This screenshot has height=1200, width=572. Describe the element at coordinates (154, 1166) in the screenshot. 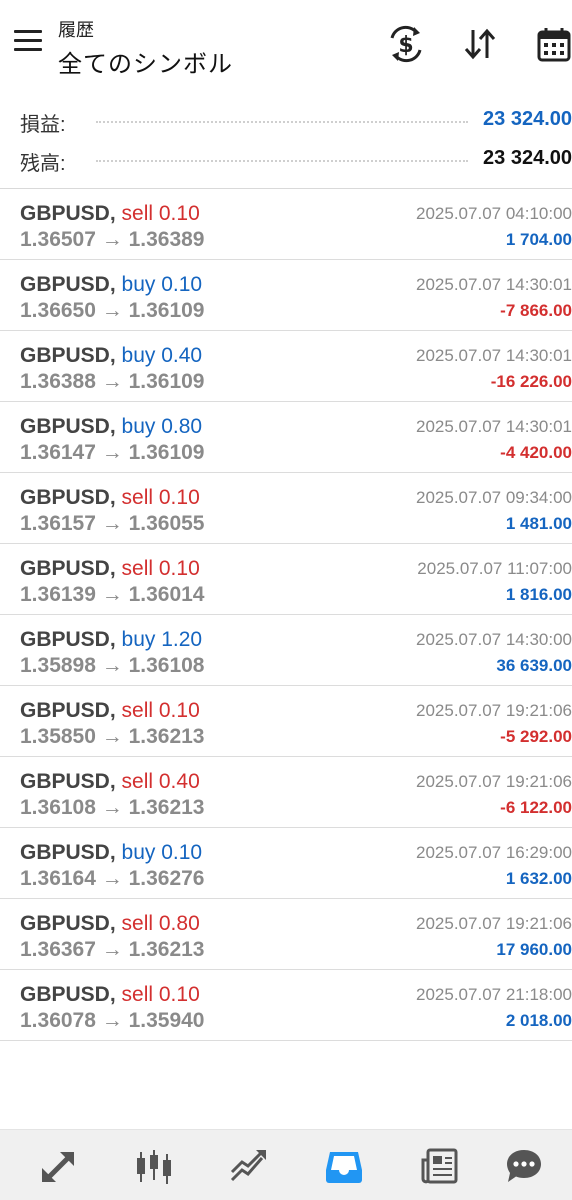

I see `chart-icon` at that location.